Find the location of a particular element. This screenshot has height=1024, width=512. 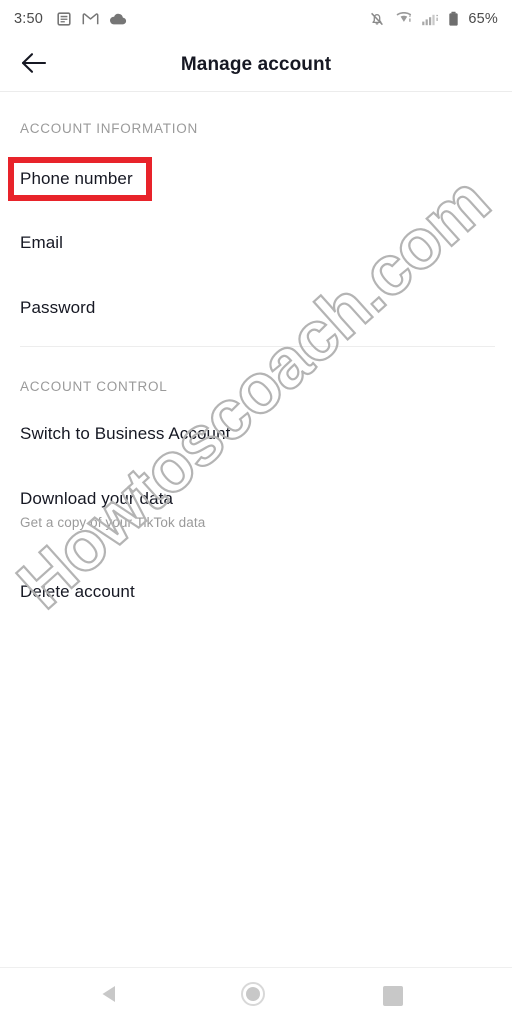

status-bar-clock: 3:50 is located at coordinates (29, 19).